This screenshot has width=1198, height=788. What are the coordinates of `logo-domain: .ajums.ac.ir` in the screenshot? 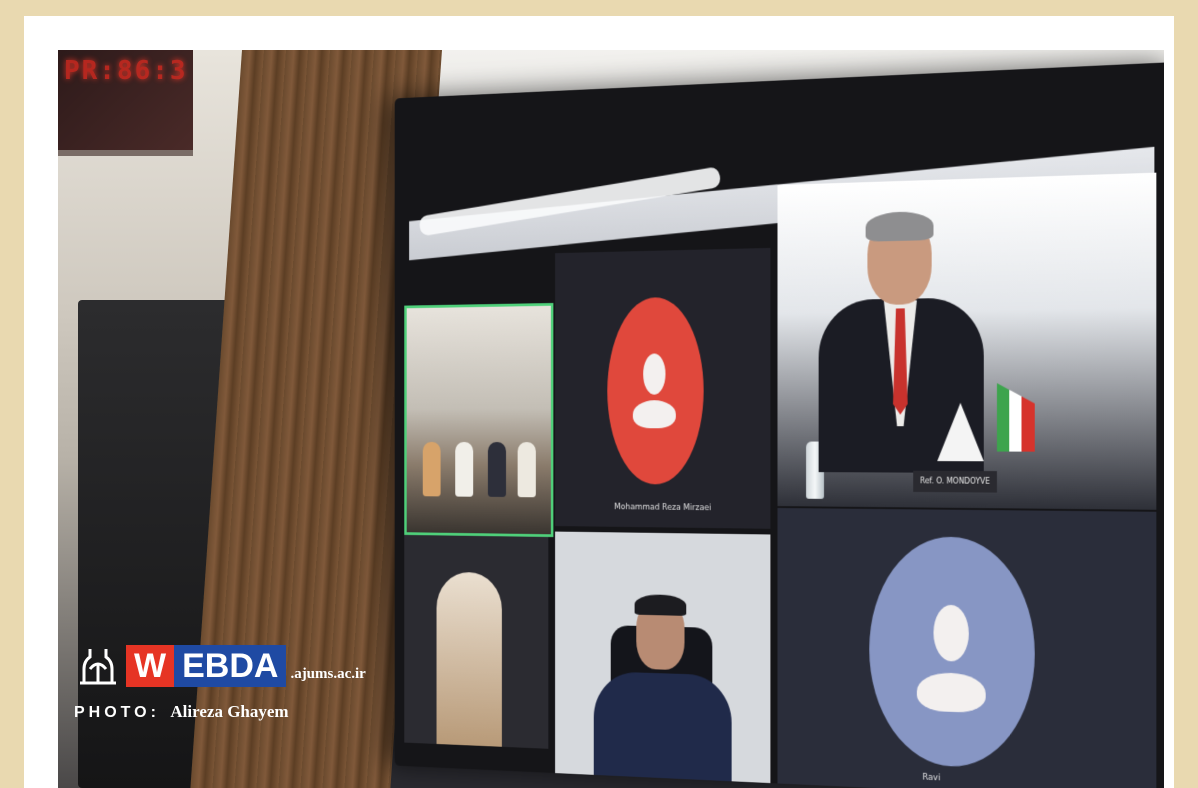 It's located at (328, 674).